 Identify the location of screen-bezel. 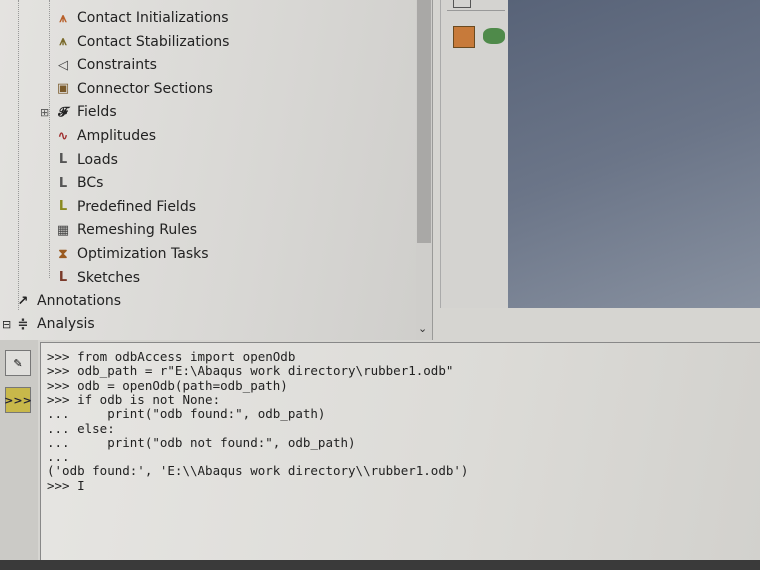
(380, 565).